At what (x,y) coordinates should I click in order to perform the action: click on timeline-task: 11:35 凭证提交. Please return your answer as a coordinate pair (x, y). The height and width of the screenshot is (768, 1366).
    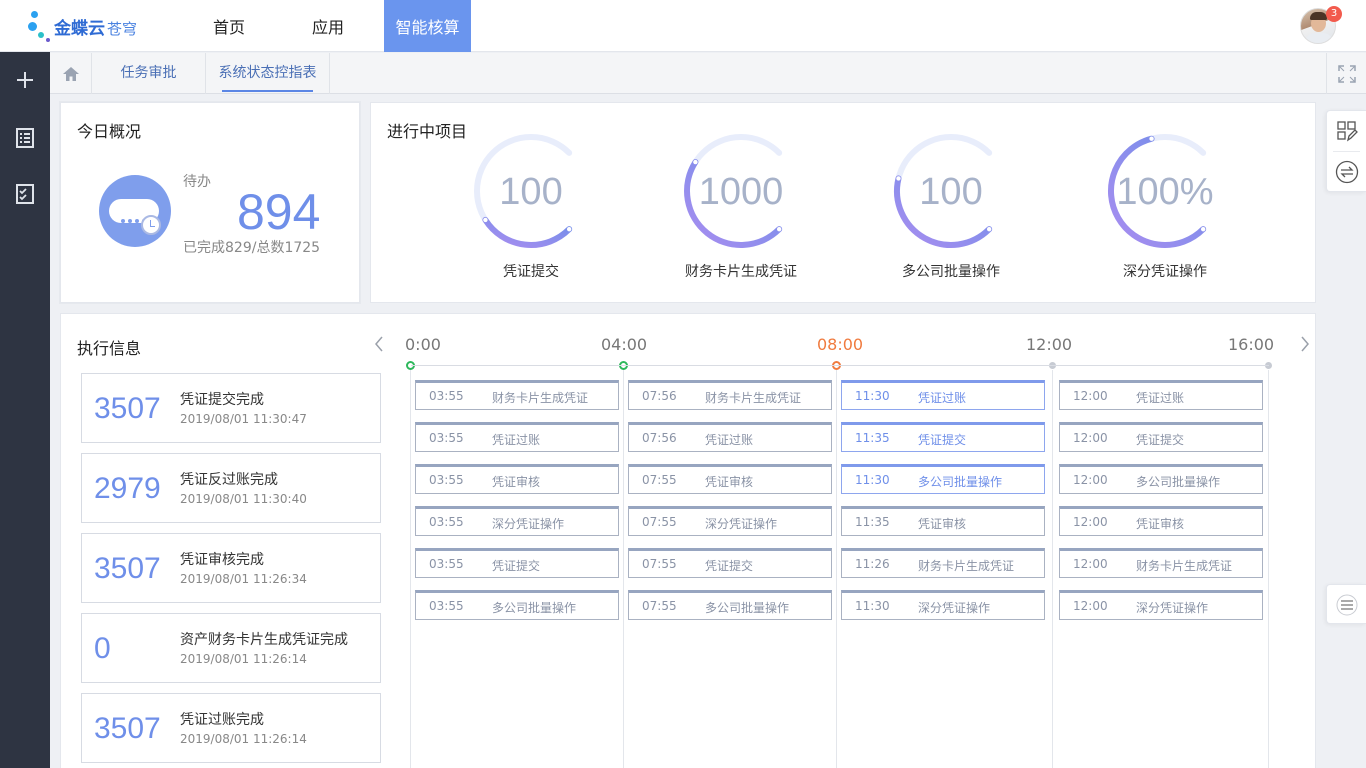
    Looking at the image, I should click on (943, 437).